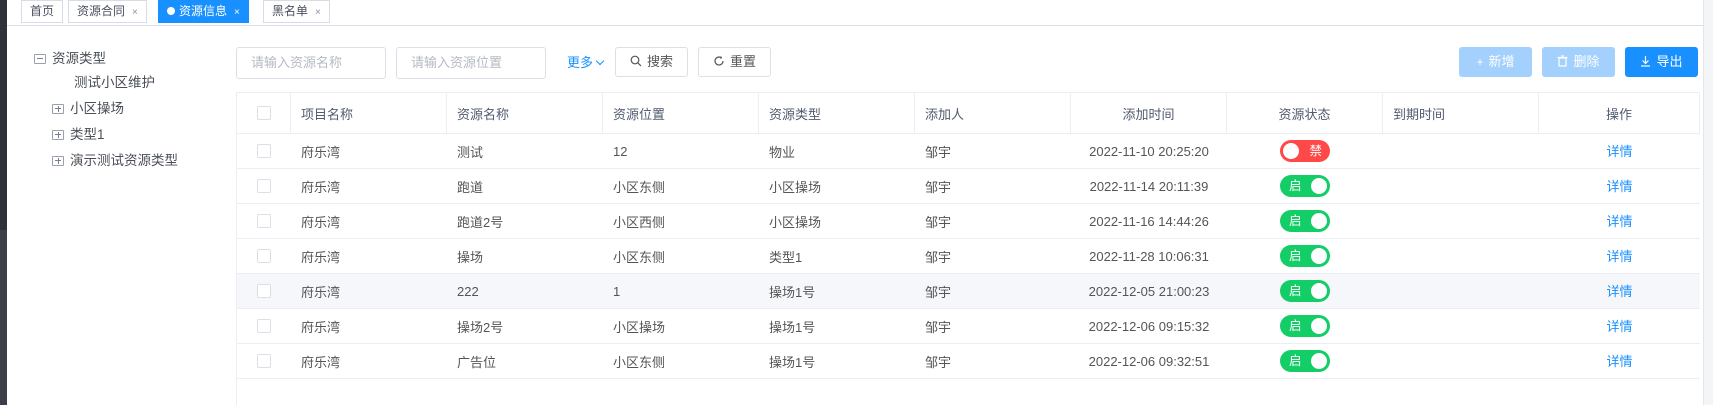 The image size is (1713, 405). I want to click on column-header-type: 资源类型, so click(837, 113).